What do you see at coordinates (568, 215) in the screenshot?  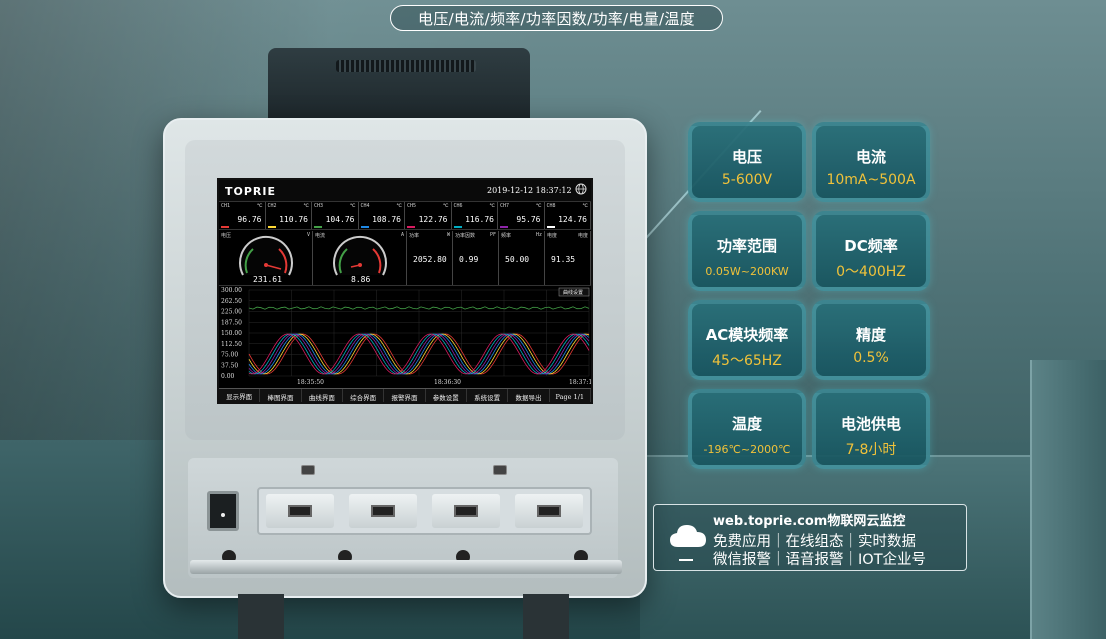 I see `channel-cell: CH8 ℃ 124.76` at bounding box center [568, 215].